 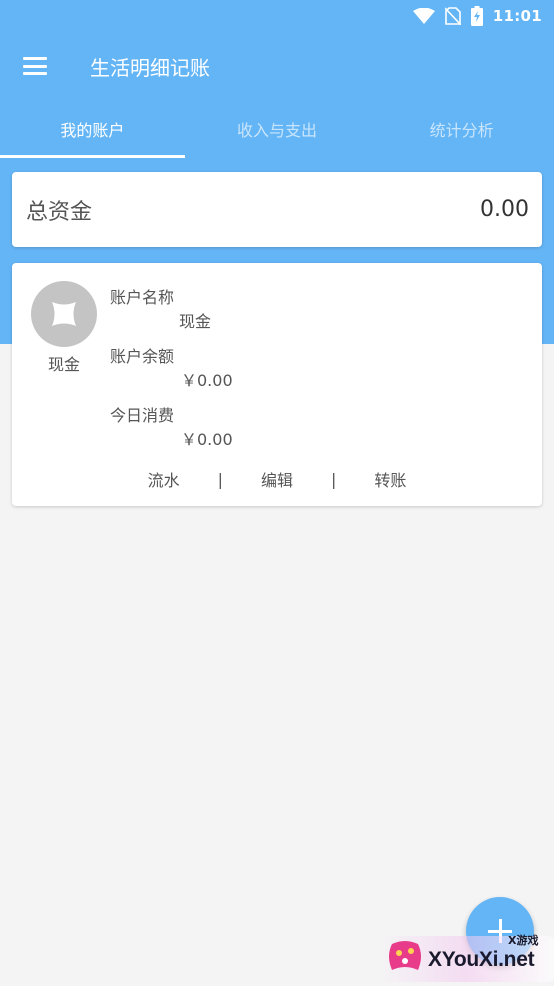 I want to click on account-avatar, so click(x=64, y=314).